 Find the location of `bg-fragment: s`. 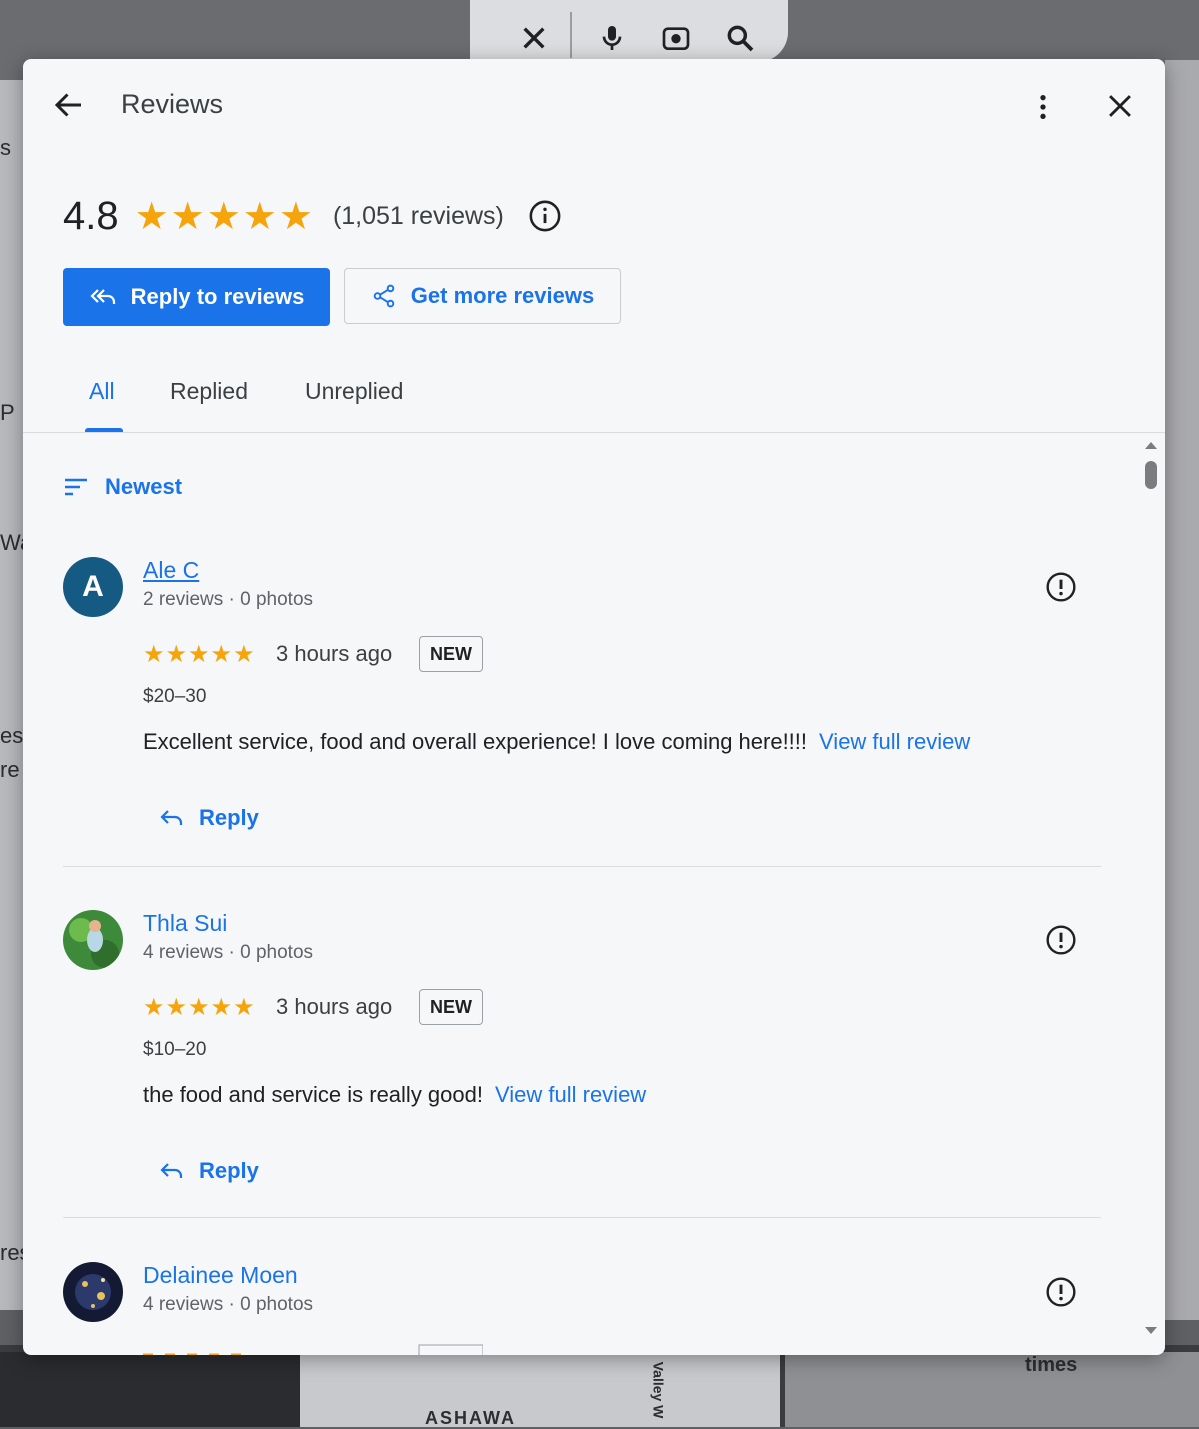

bg-fragment: s is located at coordinates (5, 147).